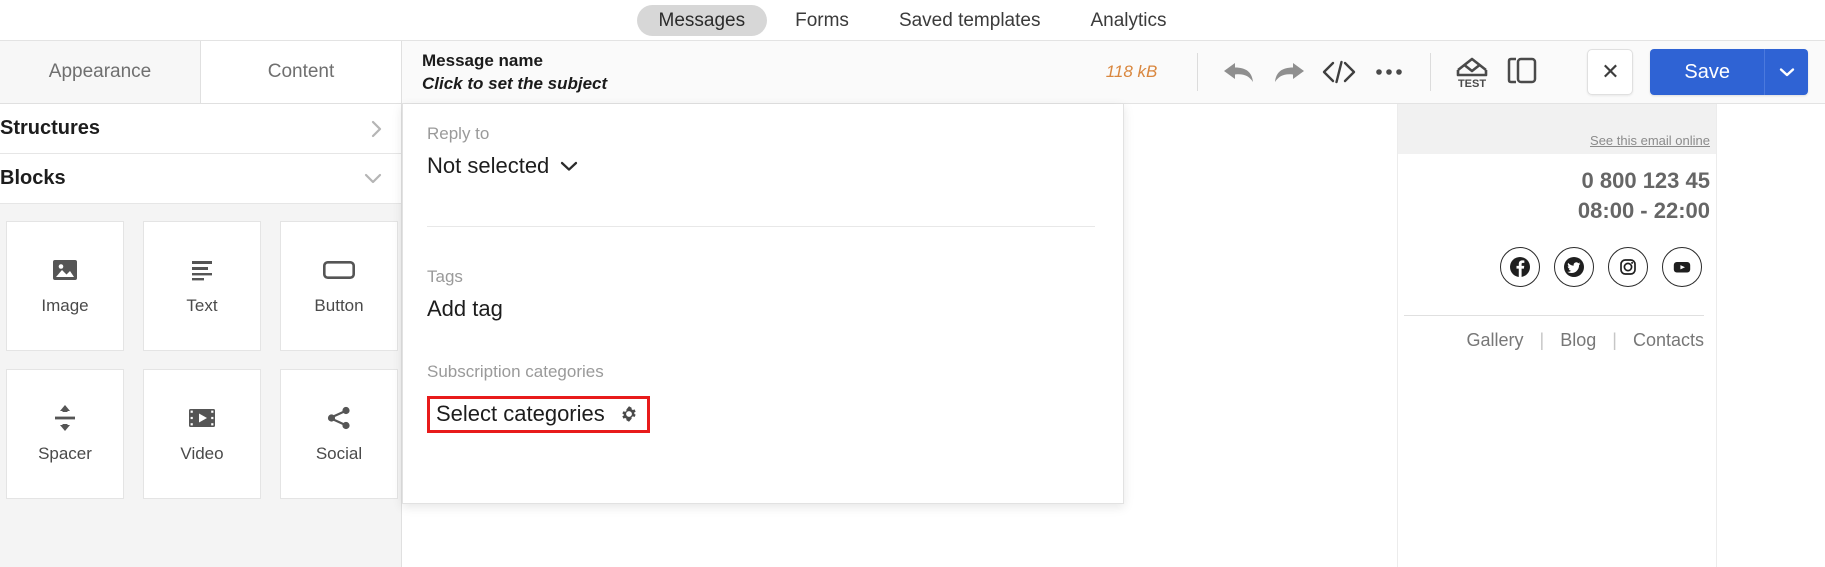 This screenshot has width=1825, height=567. Describe the element at coordinates (376, 129) in the screenshot. I see `chevron-right-icon` at that location.